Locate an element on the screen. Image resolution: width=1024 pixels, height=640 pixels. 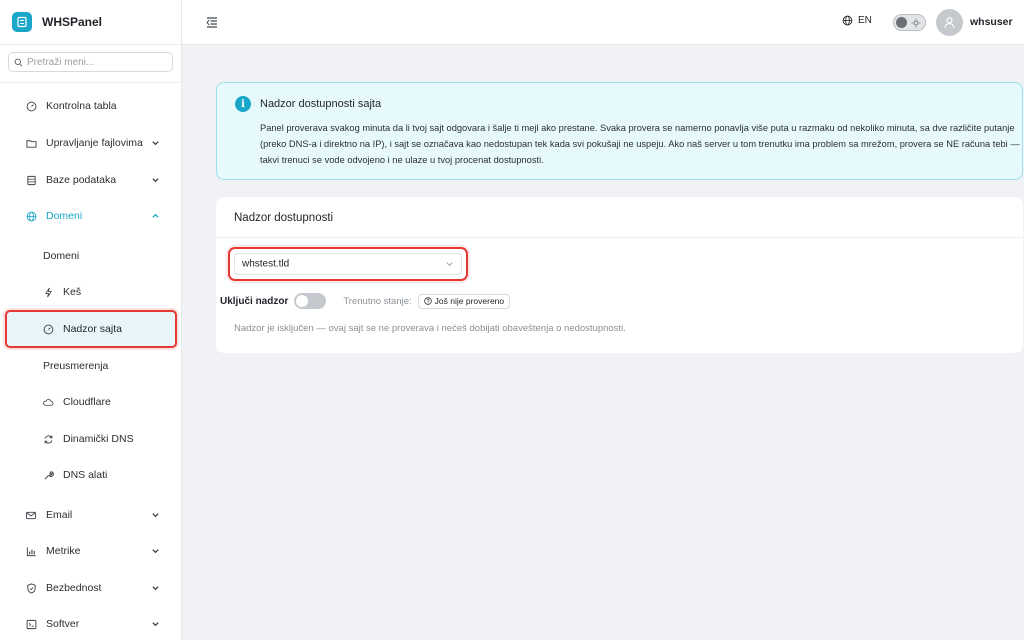
database-icon is located at coordinates (31, 180).